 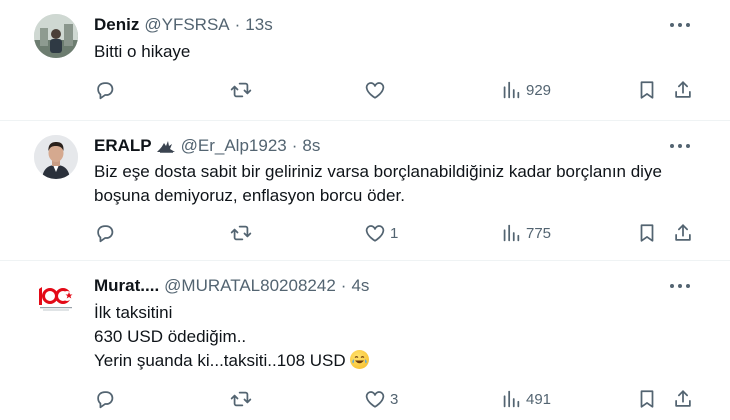 I want to click on face-with-tears-of-joy-emoji, so click(x=359, y=359).